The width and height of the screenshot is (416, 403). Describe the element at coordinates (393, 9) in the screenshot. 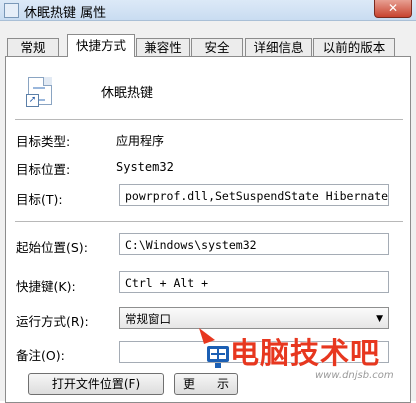

I see `close-button: ✕` at that location.